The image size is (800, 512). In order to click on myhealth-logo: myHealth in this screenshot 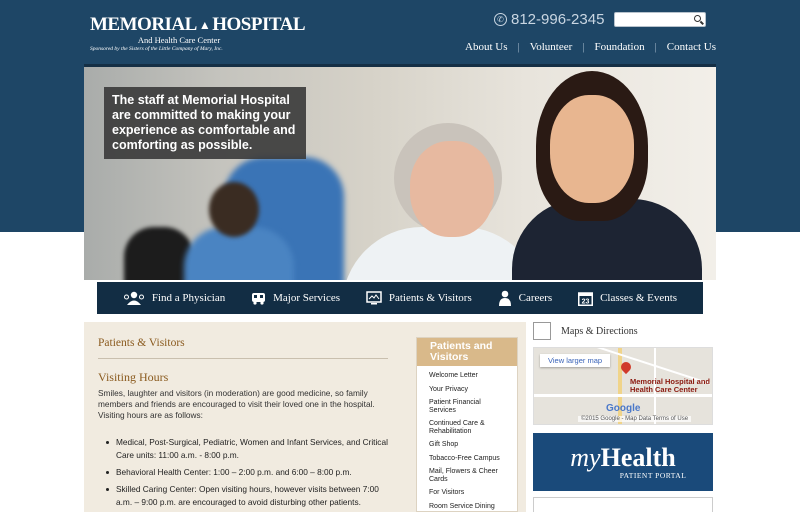, I will do `click(623, 457)`.